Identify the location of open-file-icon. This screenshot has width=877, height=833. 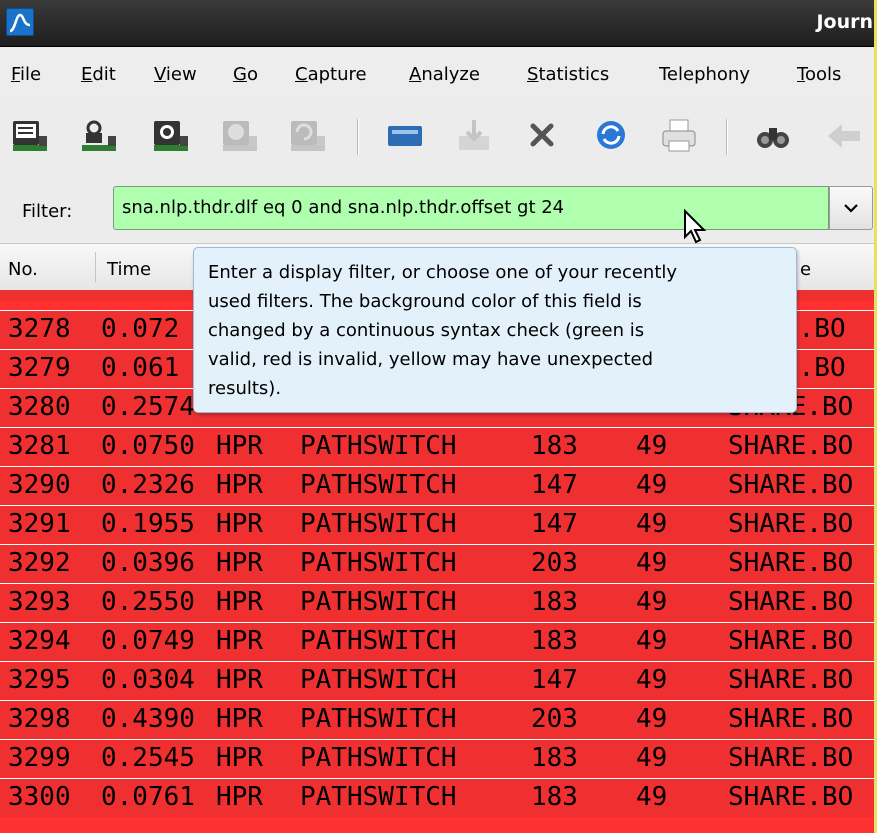
(405, 136).